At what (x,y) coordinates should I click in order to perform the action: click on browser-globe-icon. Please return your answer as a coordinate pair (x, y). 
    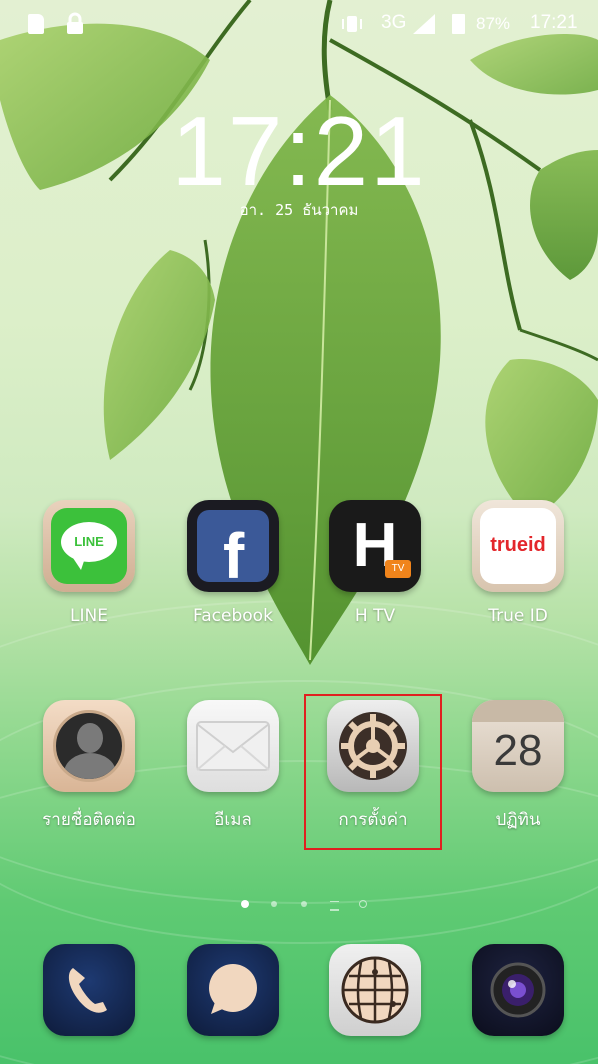
    Looking at the image, I should click on (375, 990).